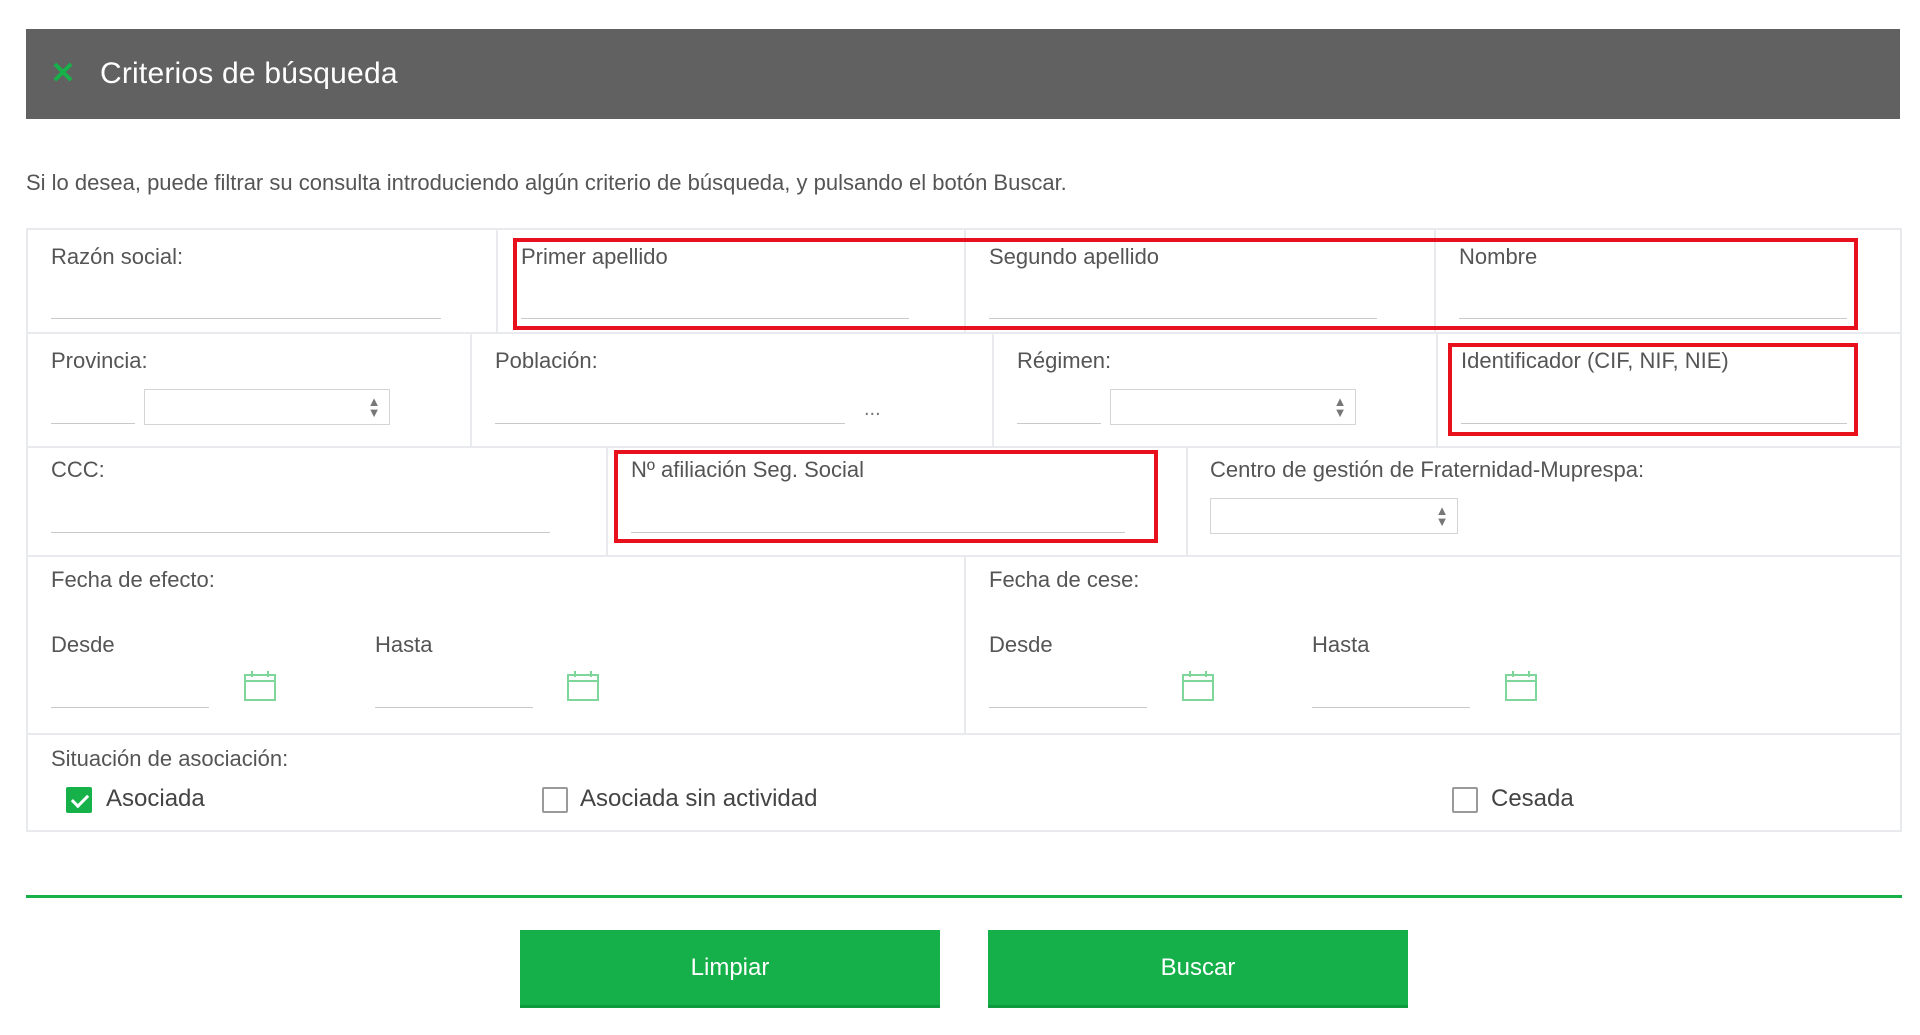 The width and height of the screenshot is (1920, 1035). Describe the element at coordinates (886, 496) in the screenshot. I see `highlight-box-afiliacion` at that location.